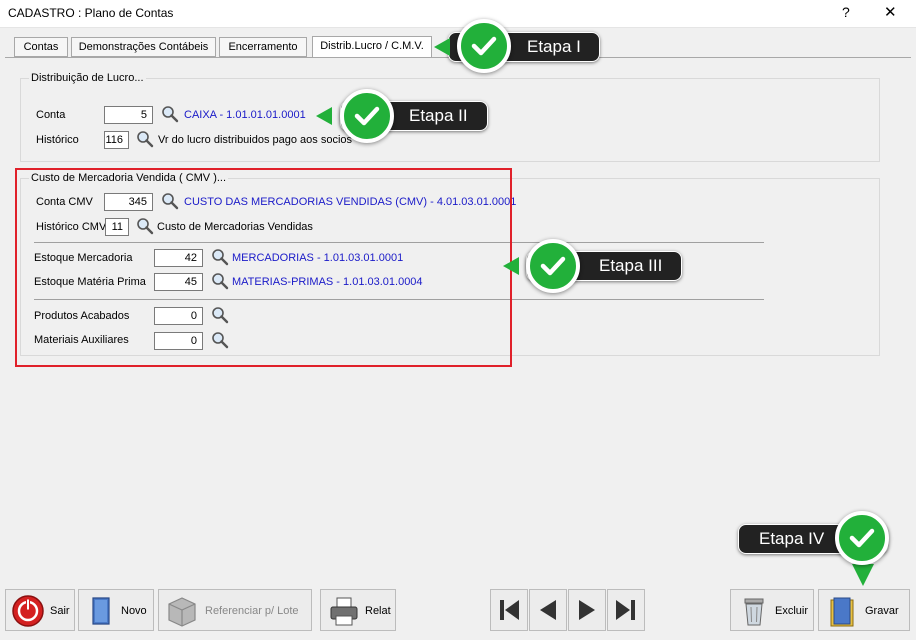 The height and width of the screenshot is (640, 916). I want to click on excluir-label: Excluir, so click(792, 611).